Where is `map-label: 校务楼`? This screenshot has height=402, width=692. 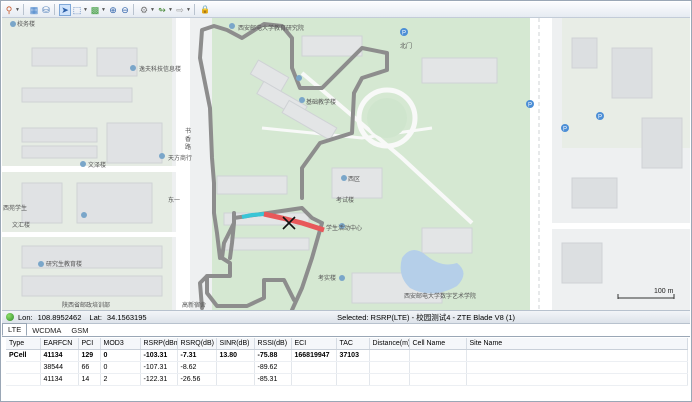
map-label: 校务楼 is located at coordinates (26, 24).